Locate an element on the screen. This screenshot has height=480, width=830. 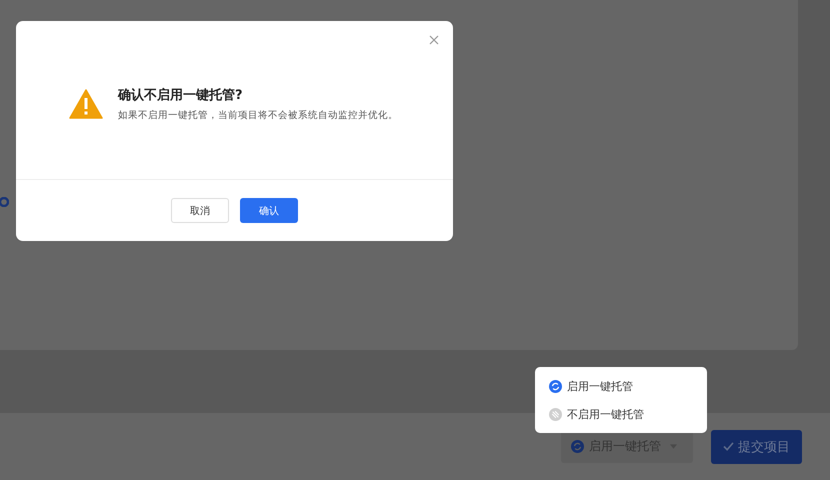
check-icon is located at coordinates (728, 446).